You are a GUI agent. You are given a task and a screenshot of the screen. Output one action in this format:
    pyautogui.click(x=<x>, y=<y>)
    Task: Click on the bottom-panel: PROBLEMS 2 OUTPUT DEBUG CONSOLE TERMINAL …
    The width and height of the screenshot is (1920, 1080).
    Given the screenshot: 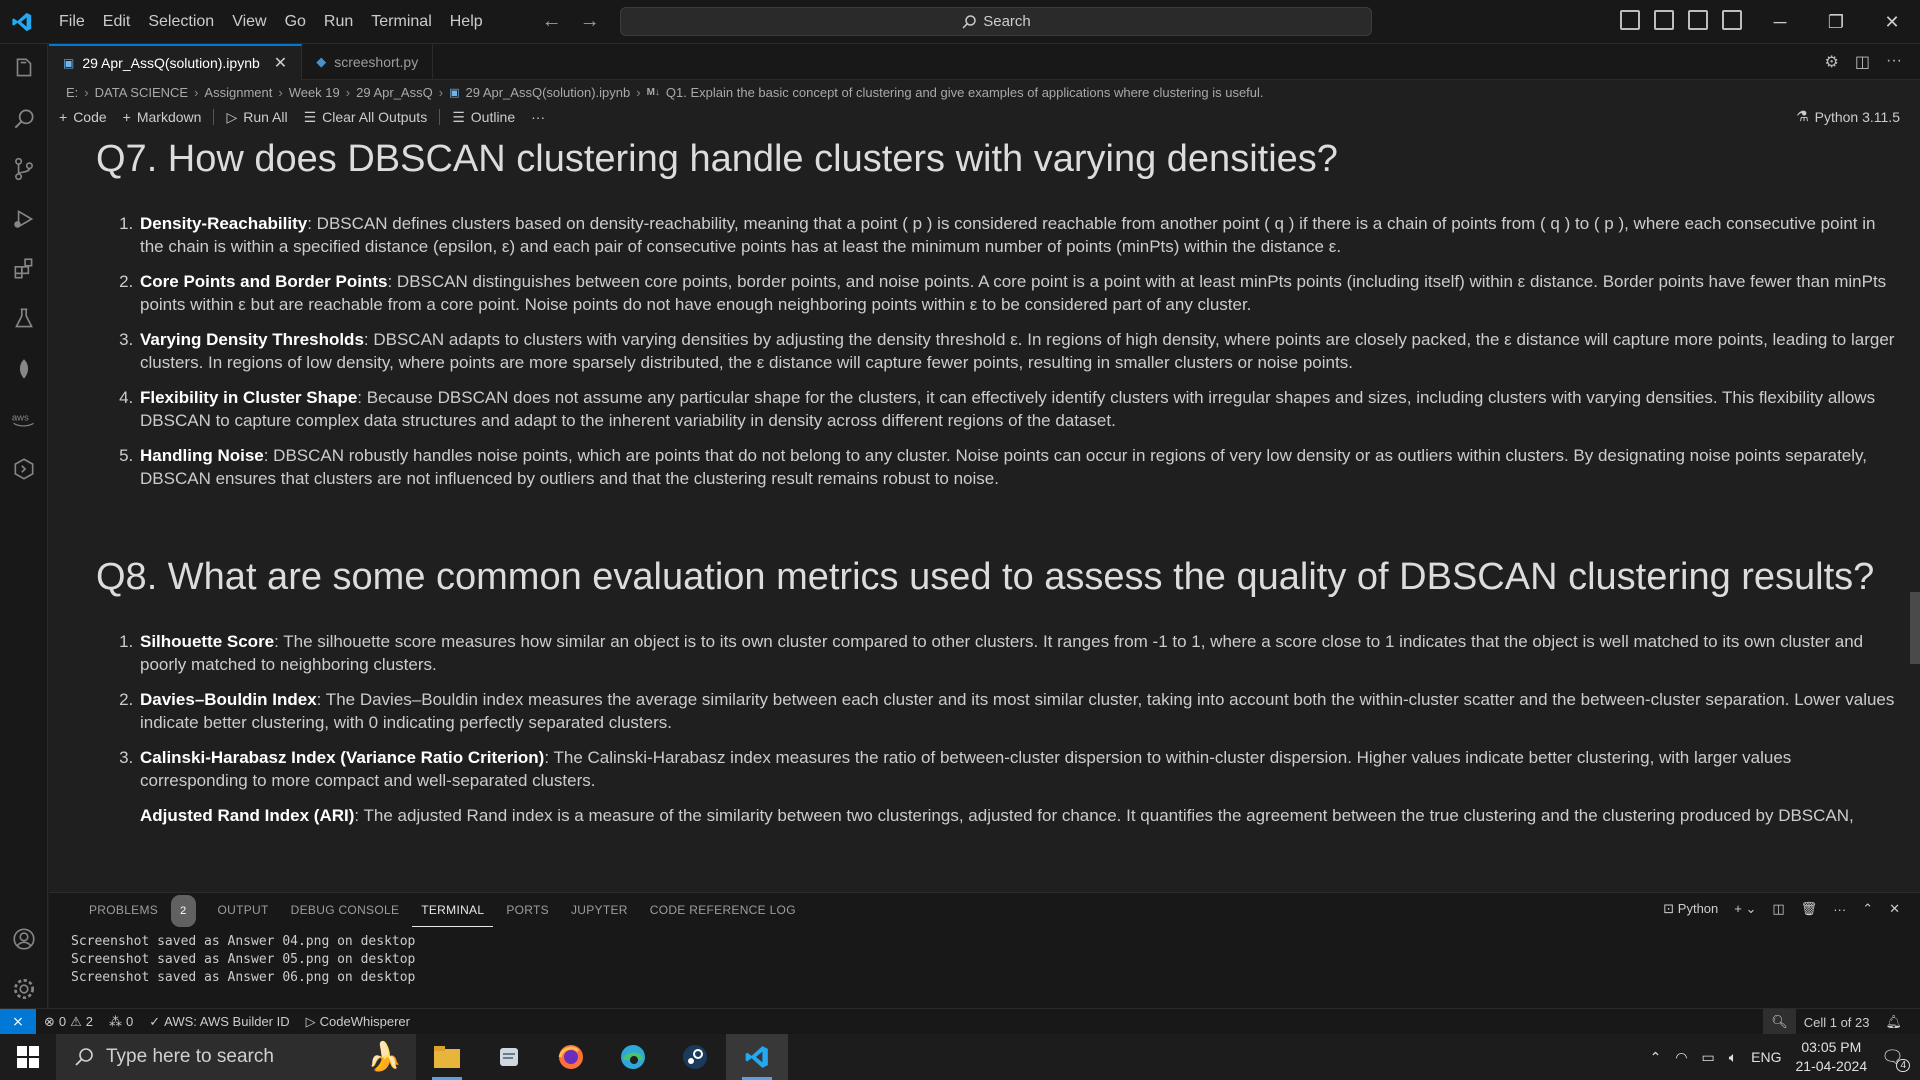 What is the action you would take?
    pyautogui.click(x=984, y=950)
    